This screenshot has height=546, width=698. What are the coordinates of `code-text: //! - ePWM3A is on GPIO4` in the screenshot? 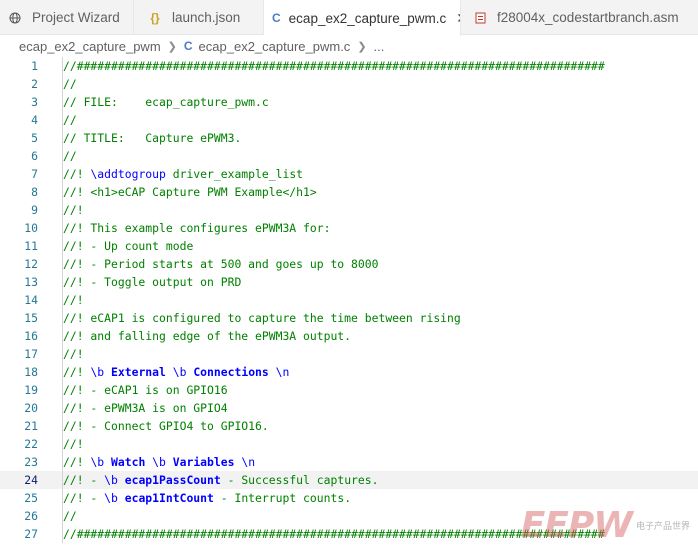 It's located at (145, 408).